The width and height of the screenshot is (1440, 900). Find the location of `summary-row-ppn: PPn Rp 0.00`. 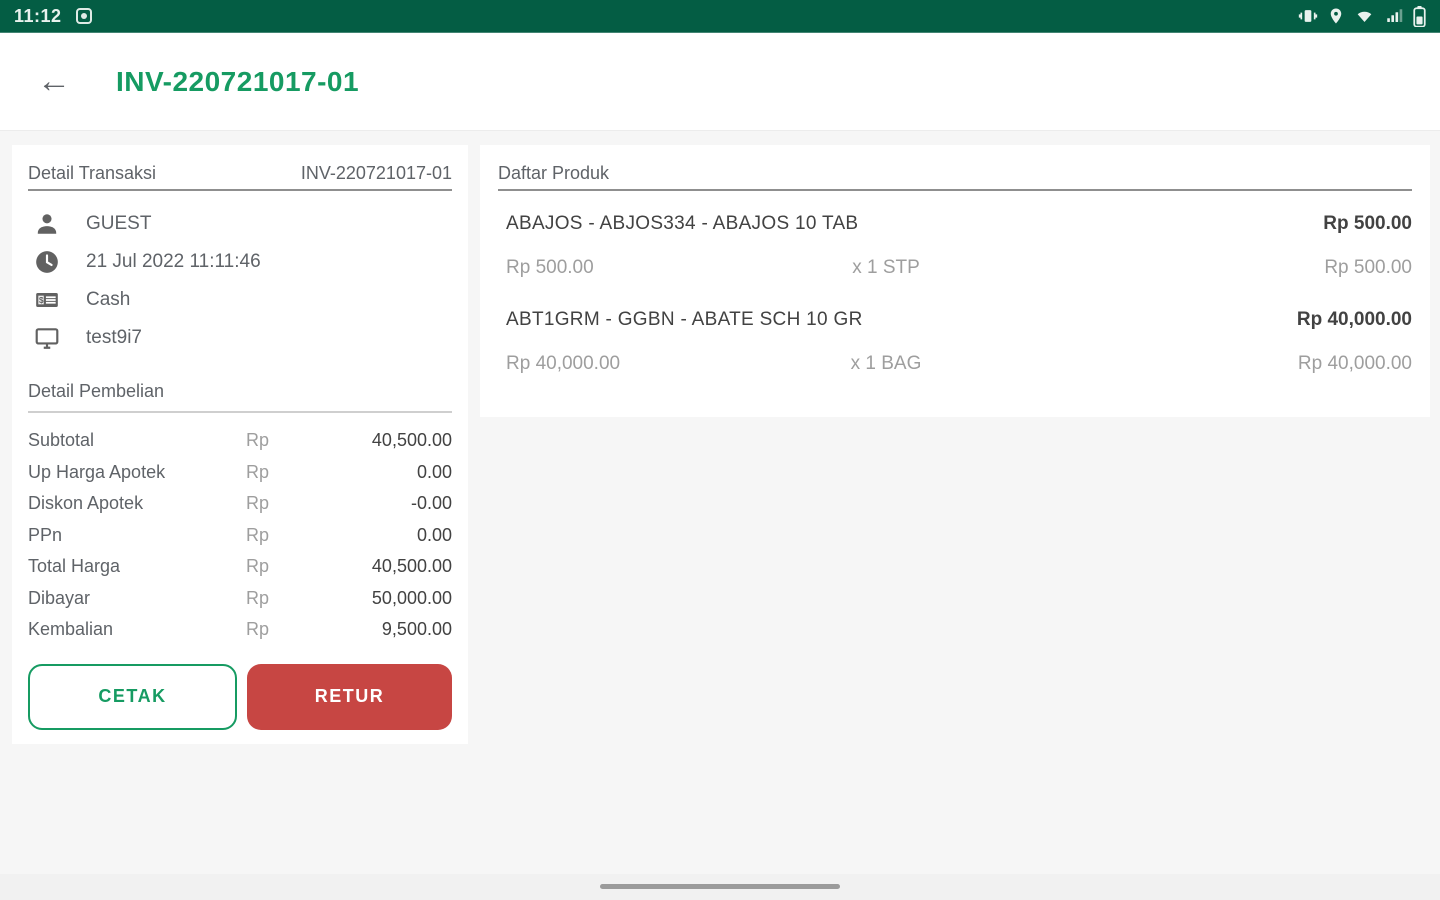

summary-row-ppn: PPn Rp 0.00 is located at coordinates (240, 534).